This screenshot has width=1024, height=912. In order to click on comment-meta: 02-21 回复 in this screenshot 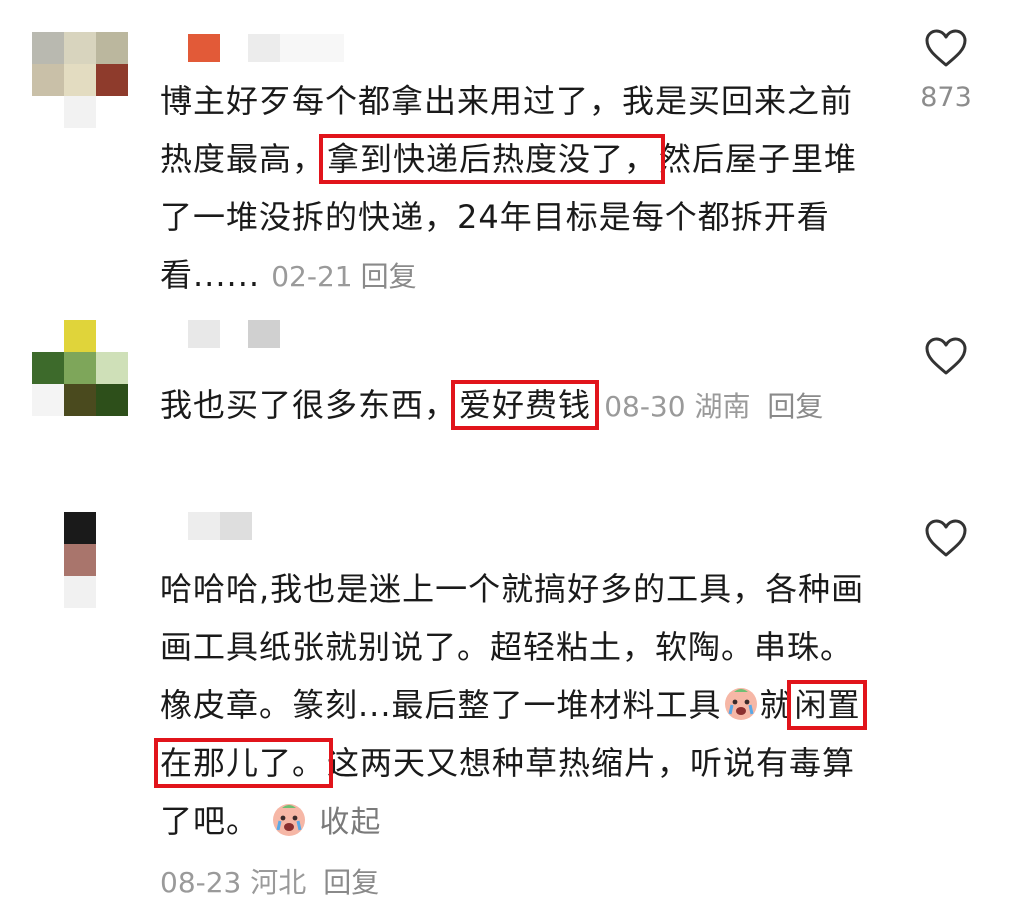, I will do `click(343, 276)`.